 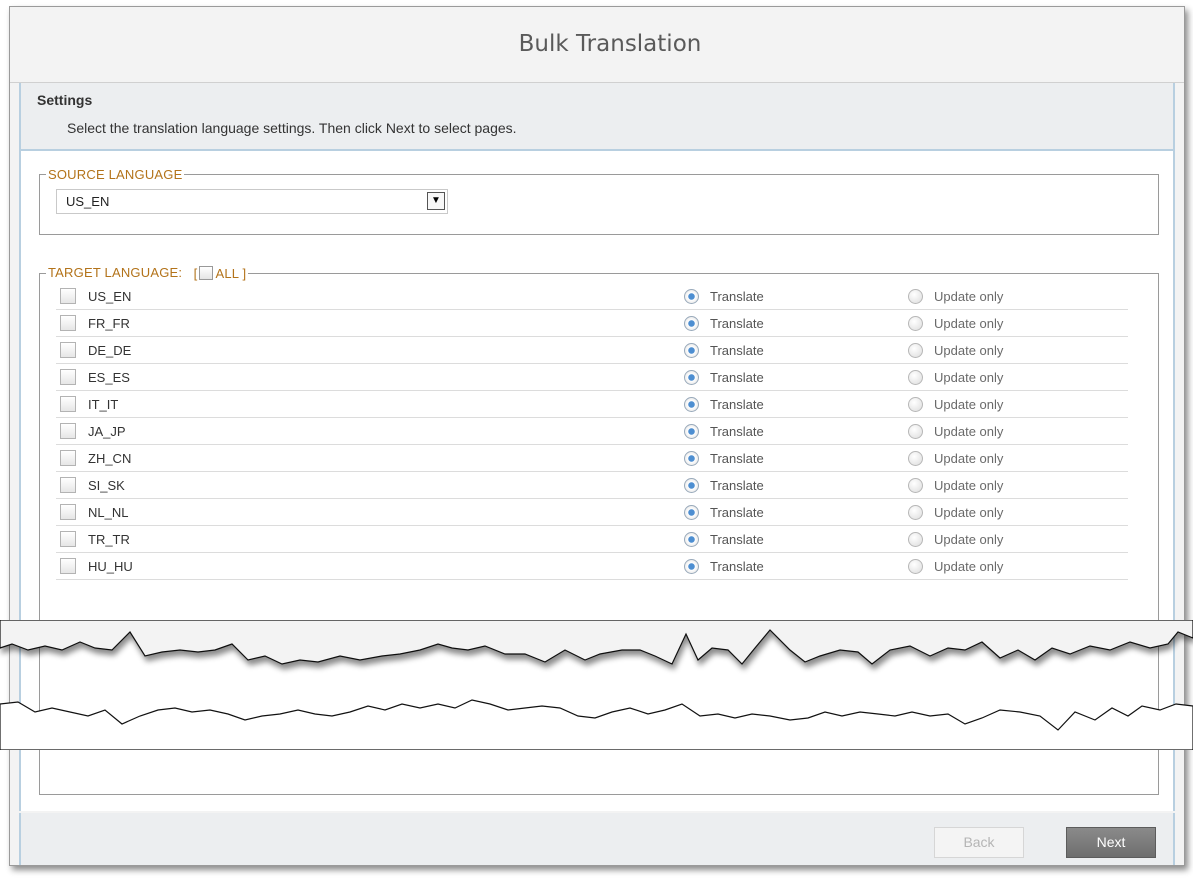 What do you see at coordinates (110, 459) in the screenshot?
I see `language-code: ZH_CN` at bounding box center [110, 459].